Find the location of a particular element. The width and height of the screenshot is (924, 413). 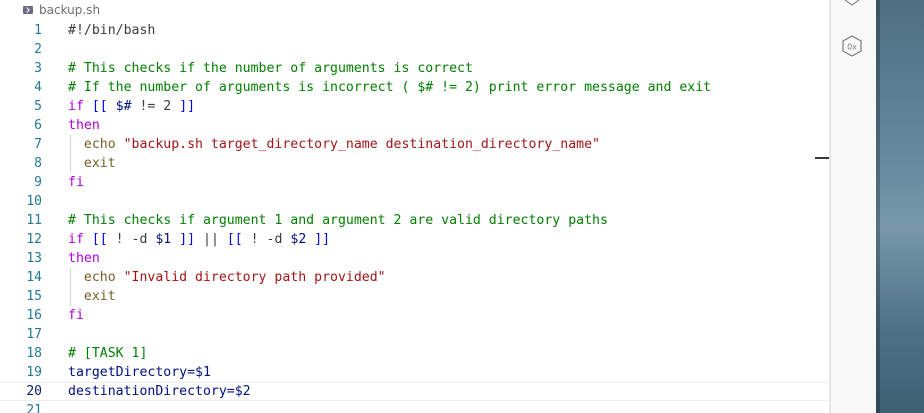

hex-icon-label: 0x is located at coordinates (852, 47).